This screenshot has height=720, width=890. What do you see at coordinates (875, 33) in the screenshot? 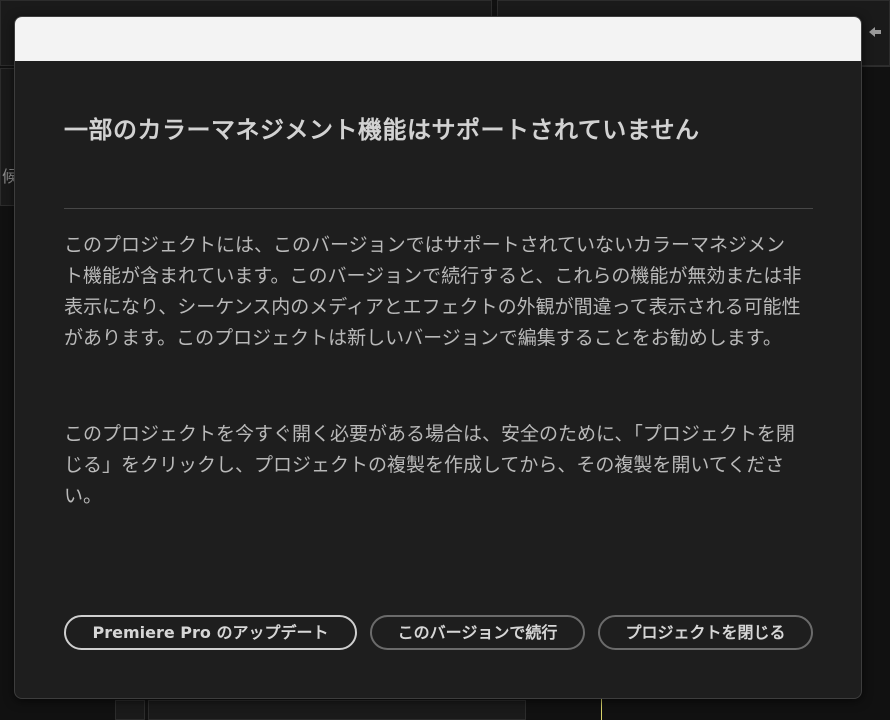
I see `arrow-left-icon` at bounding box center [875, 33].